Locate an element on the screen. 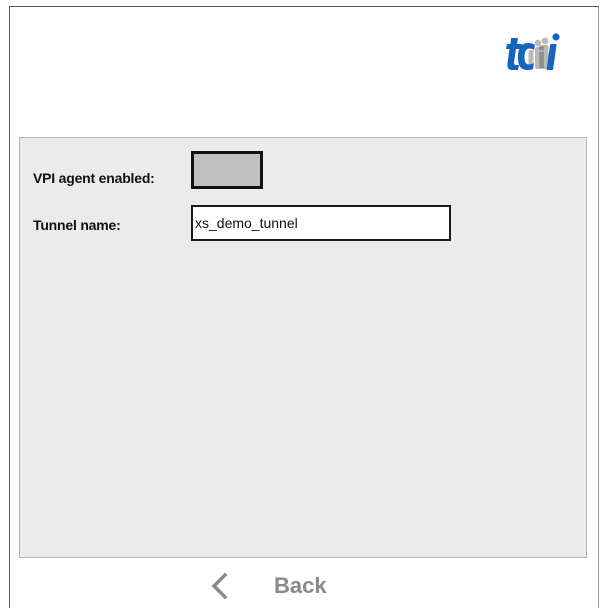 The height and width of the screenshot is (608, 600). tunnel-name-input is located at coordinates (321, 223).